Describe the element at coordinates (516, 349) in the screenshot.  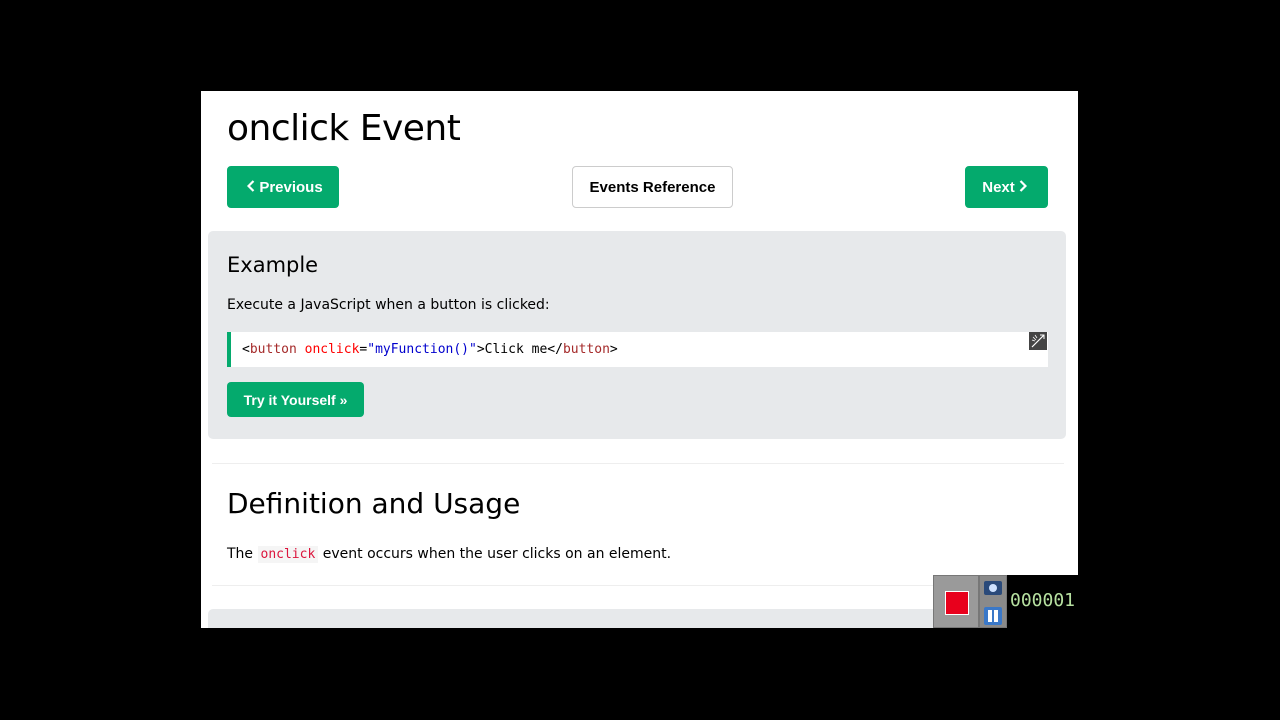
I see `code-text: Click me` at that location.